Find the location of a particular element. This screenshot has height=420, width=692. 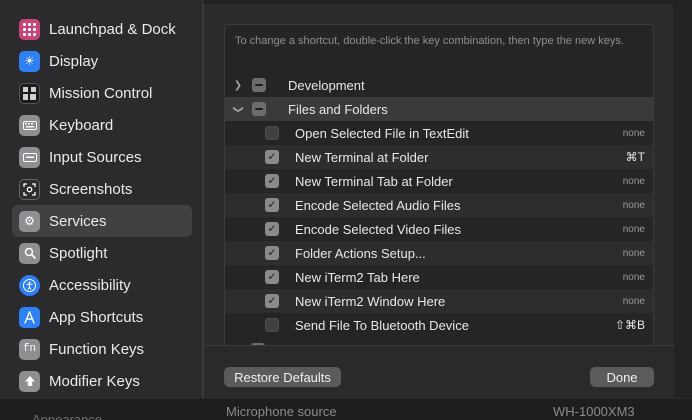

sidebar-item-launchpad-dock: Launchpad & Dock is located at coordinates (102, 29).